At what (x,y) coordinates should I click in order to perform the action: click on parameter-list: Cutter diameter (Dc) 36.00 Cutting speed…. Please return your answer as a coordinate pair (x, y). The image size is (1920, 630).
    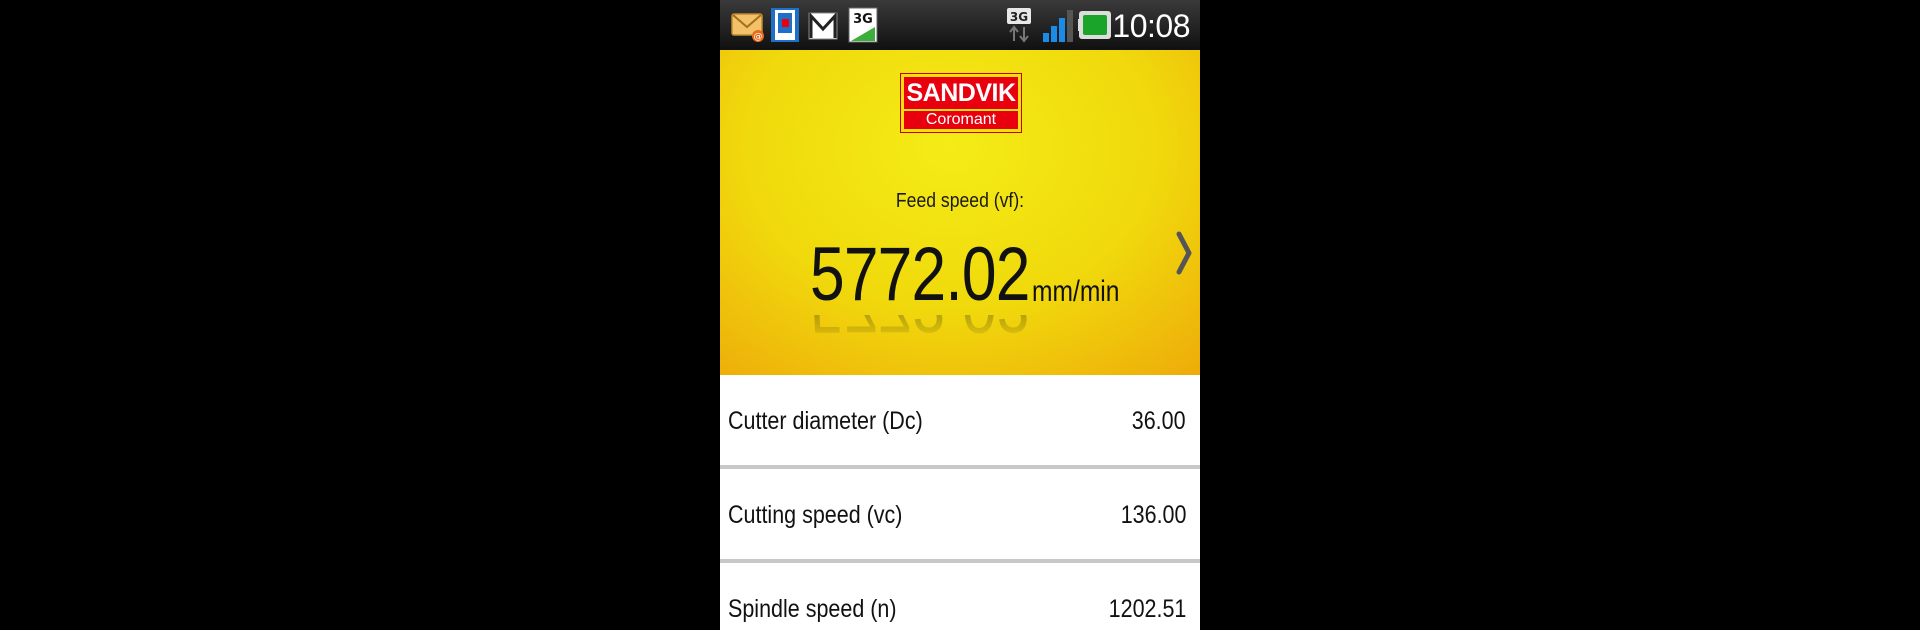
    Looking at the image, I should click on (960, 502).